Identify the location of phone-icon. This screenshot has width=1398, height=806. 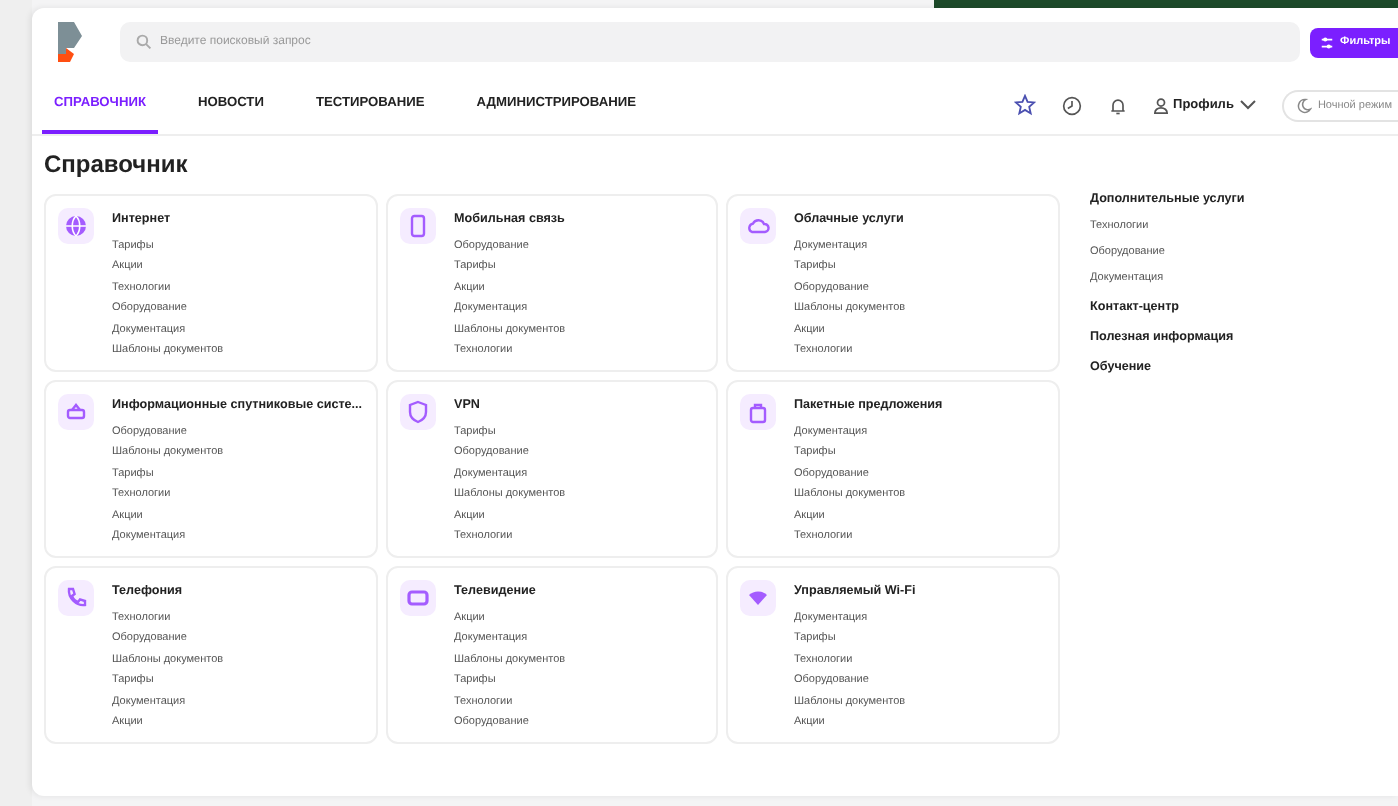
(418, 226).